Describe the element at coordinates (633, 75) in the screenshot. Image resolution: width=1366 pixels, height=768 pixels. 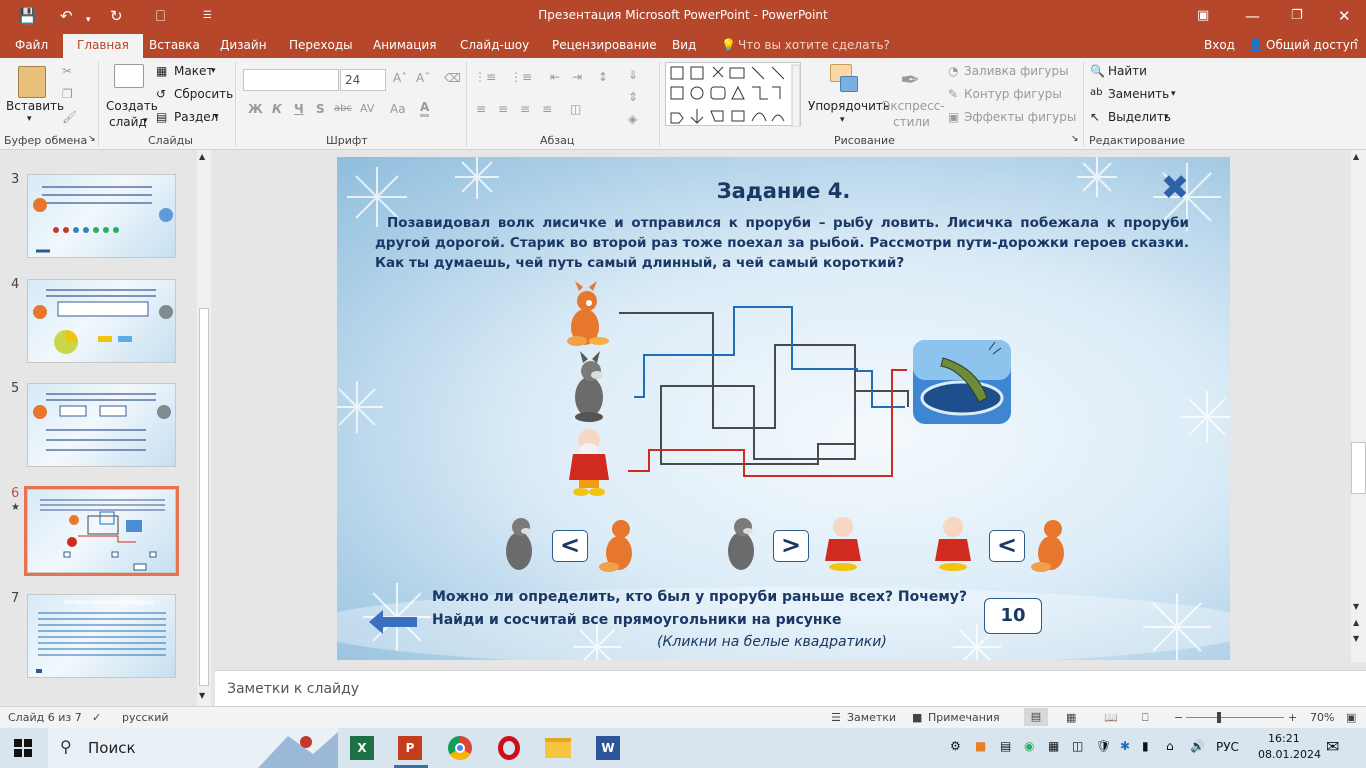
I see `text-direction-icon: ⇓` at that location.